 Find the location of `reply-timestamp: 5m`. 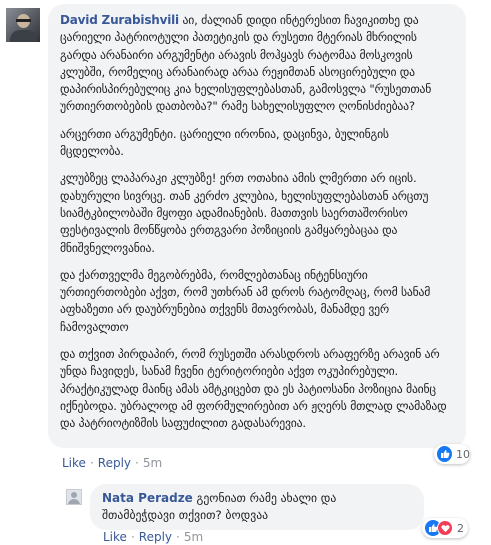

reply-timestamp: 5m is located at coordinates (193, 537).